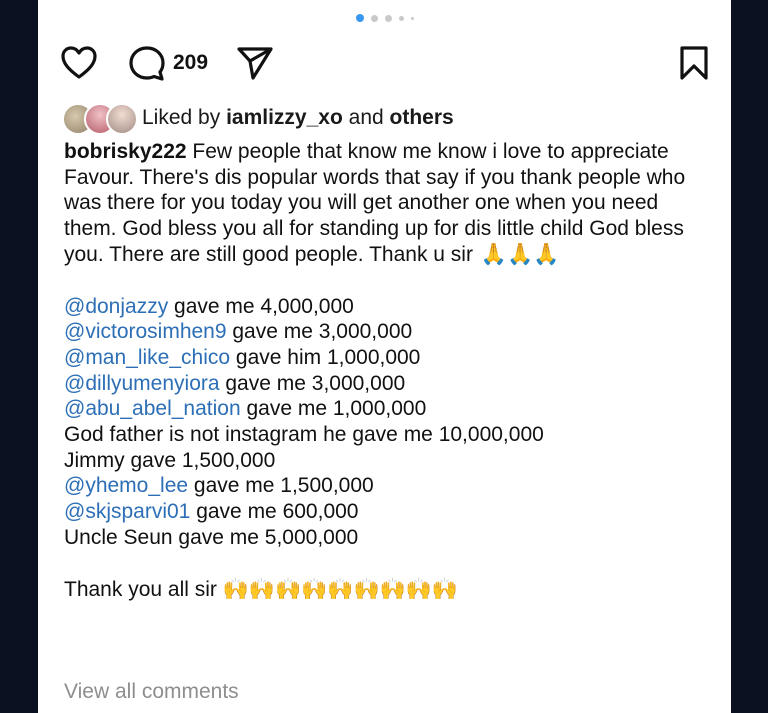  Describe the element at coordinates (389, 486) in the screenshot. I see `list-item: @yhemo_lee gave me 1,500,000` at that location.